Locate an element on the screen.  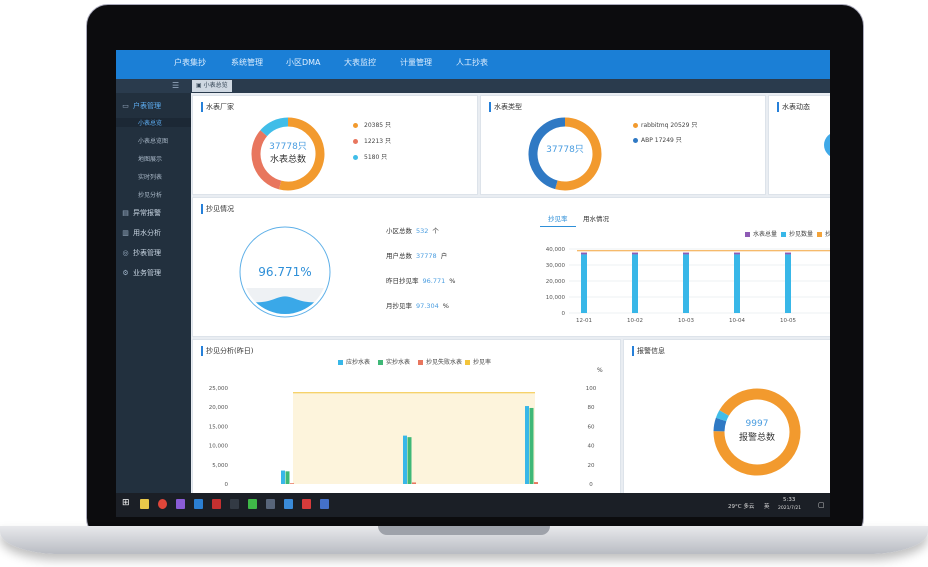
chart-icon: ▥ is located at coordinates (125, 233).